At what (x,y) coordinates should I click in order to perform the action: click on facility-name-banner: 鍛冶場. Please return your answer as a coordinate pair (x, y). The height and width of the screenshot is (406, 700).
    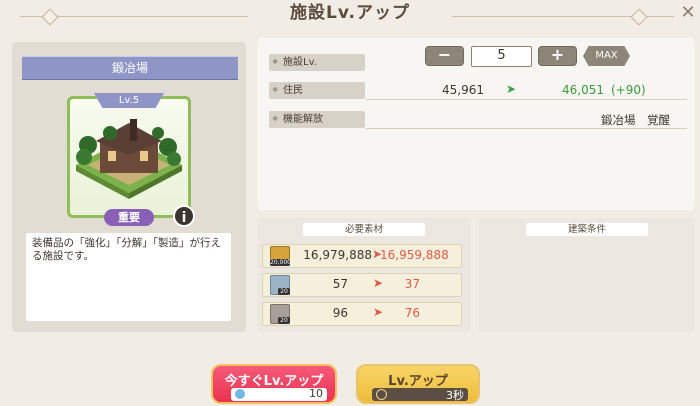
    Looking at the image, I should click on (130, 68).